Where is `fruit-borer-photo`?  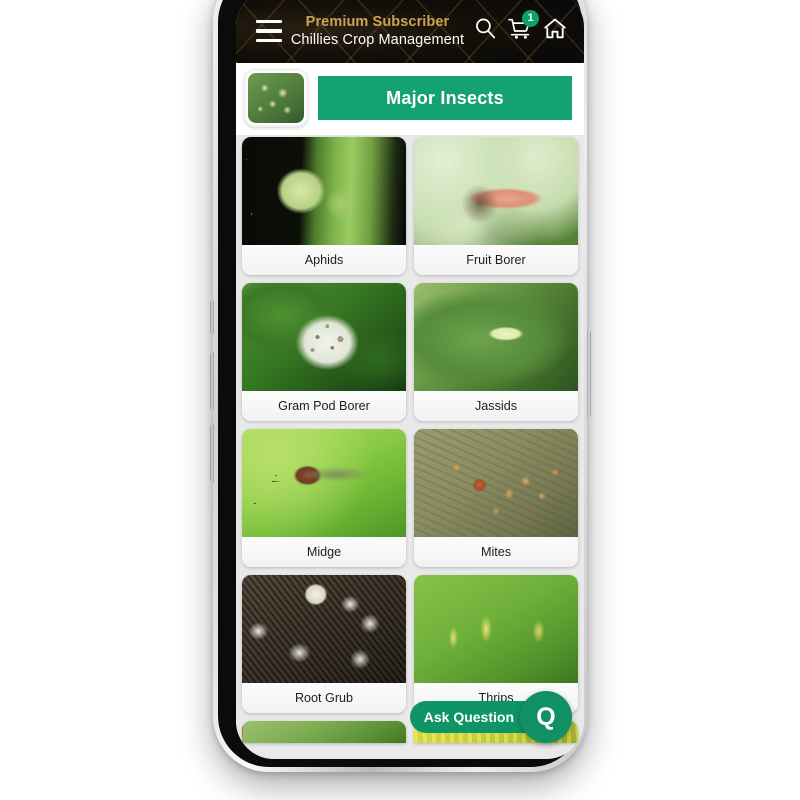 fruit-borer-photo is located at coordinates (496, 191).